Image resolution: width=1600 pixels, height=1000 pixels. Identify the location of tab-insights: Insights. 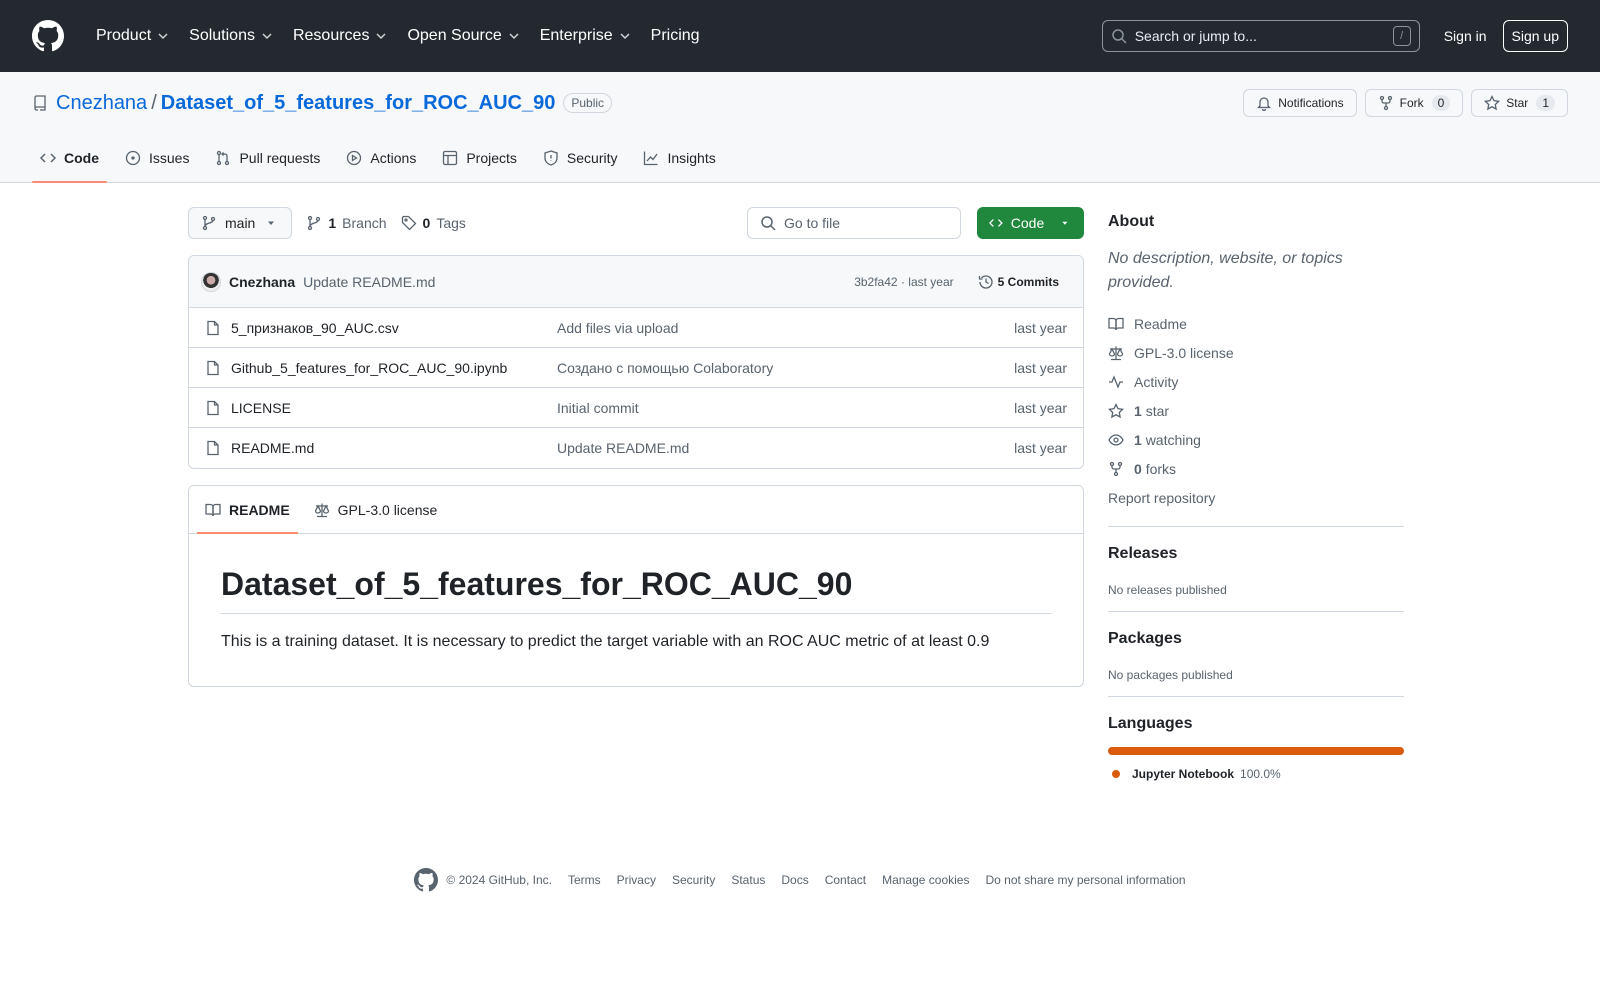
(679, 158).